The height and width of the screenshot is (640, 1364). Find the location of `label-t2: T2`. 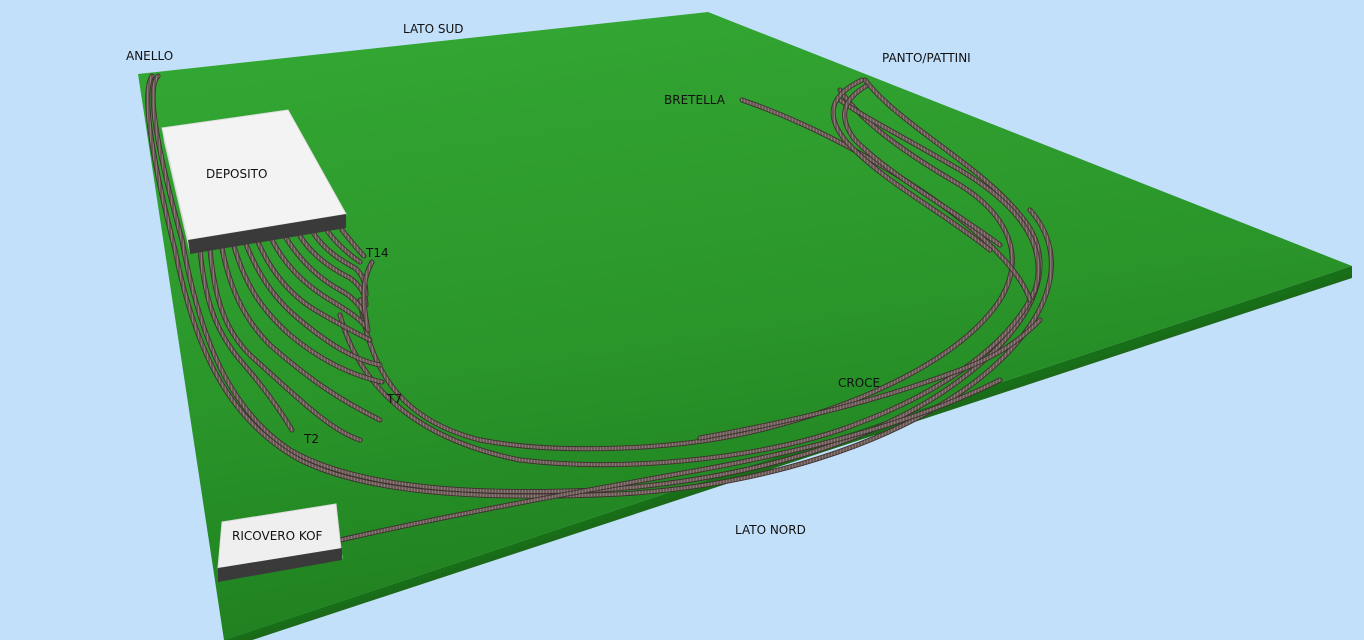

label-t2: T2 is located at coordinates (311, 439).